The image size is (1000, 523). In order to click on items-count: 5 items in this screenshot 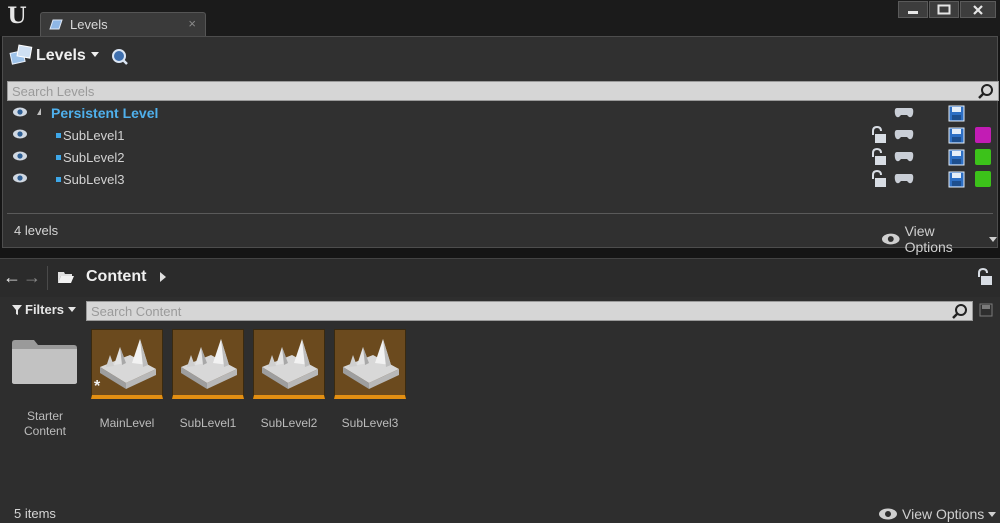, I will do `click(35, 513)`.